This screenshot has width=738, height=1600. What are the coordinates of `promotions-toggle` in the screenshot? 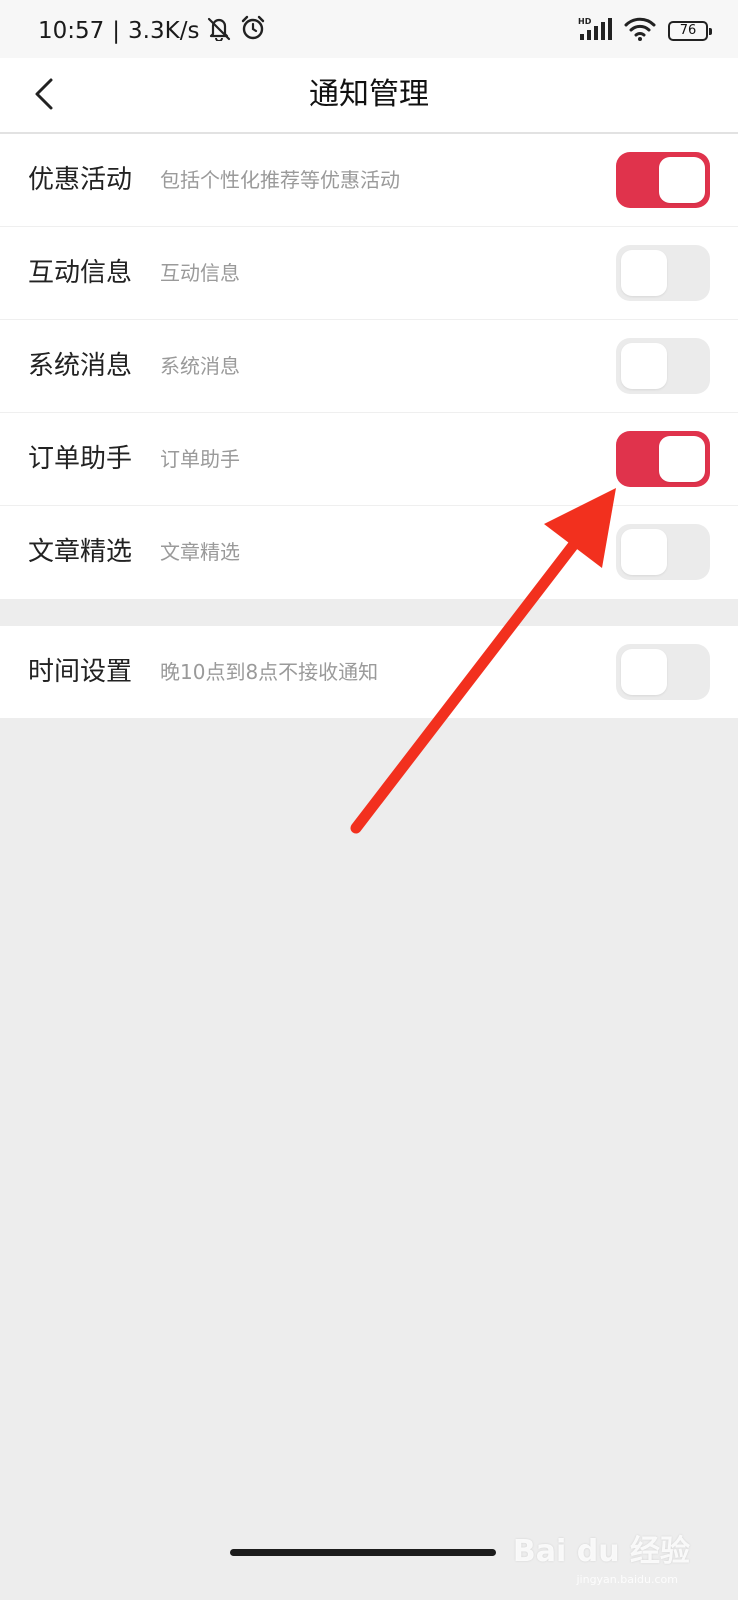 It's located at (663, 180).